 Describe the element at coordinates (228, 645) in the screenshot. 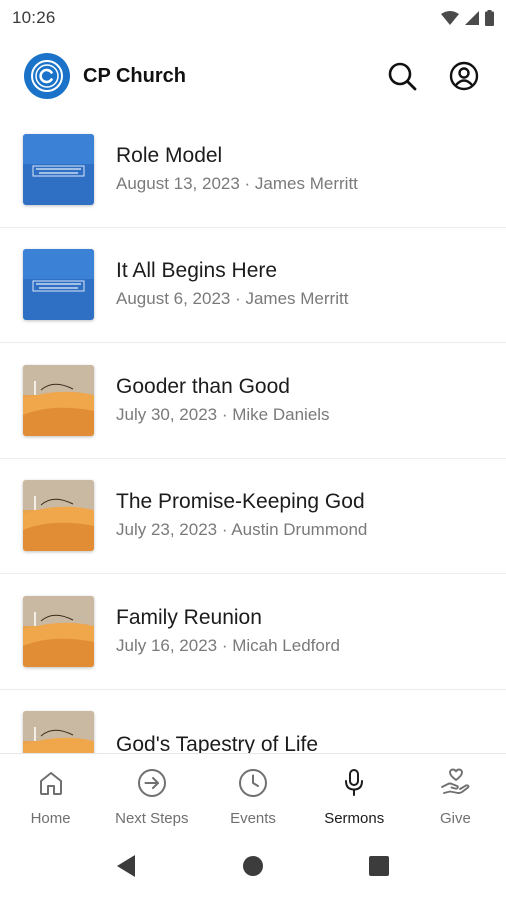

I see `sermon-meta: July 16, 2023 · Micah Ledford` at that location.